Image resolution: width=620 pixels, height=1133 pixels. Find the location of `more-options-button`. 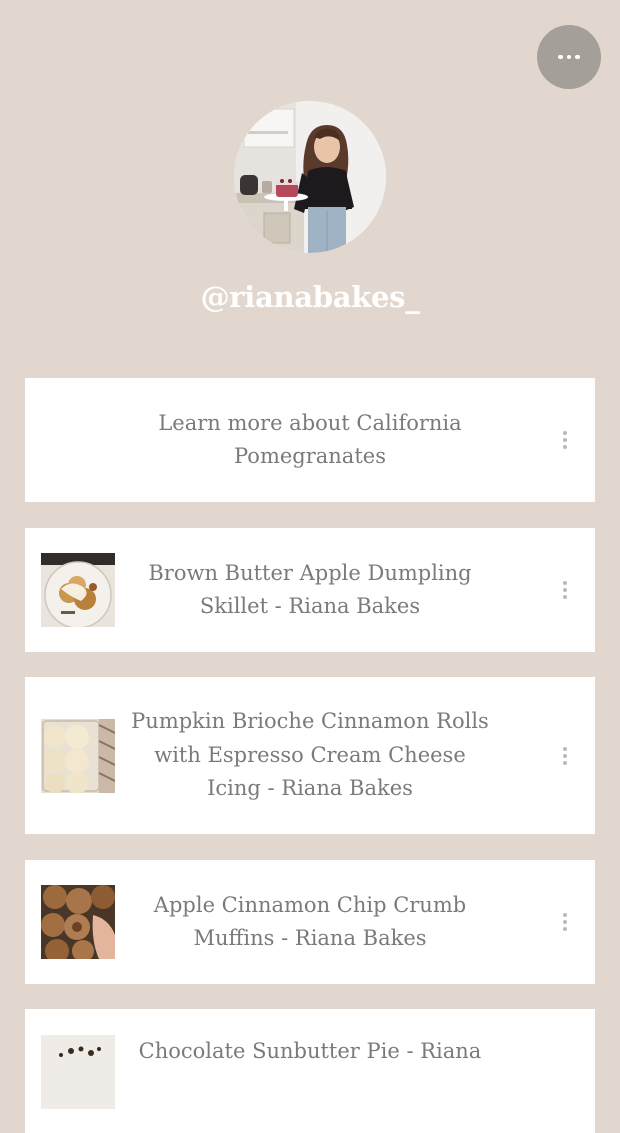

more-options-button is located at coordinates (569, 57).